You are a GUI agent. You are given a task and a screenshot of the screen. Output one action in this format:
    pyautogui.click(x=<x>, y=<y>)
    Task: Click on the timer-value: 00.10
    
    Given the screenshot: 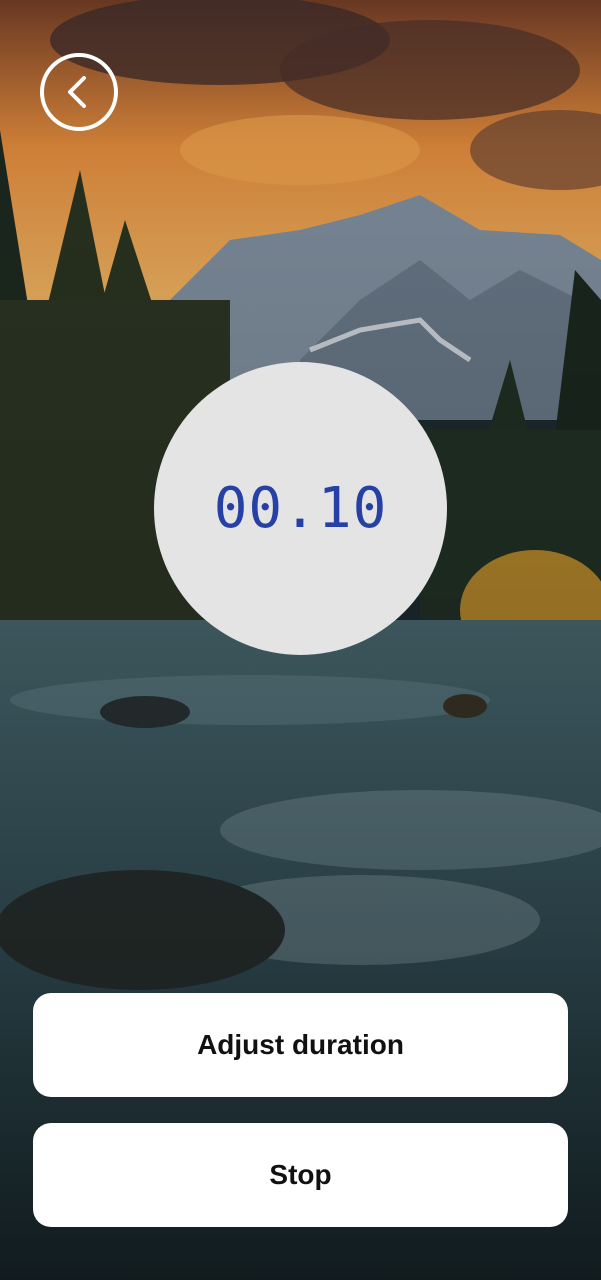 What is the action you would take?
    pyautogui.click(x=300, y=508)
    